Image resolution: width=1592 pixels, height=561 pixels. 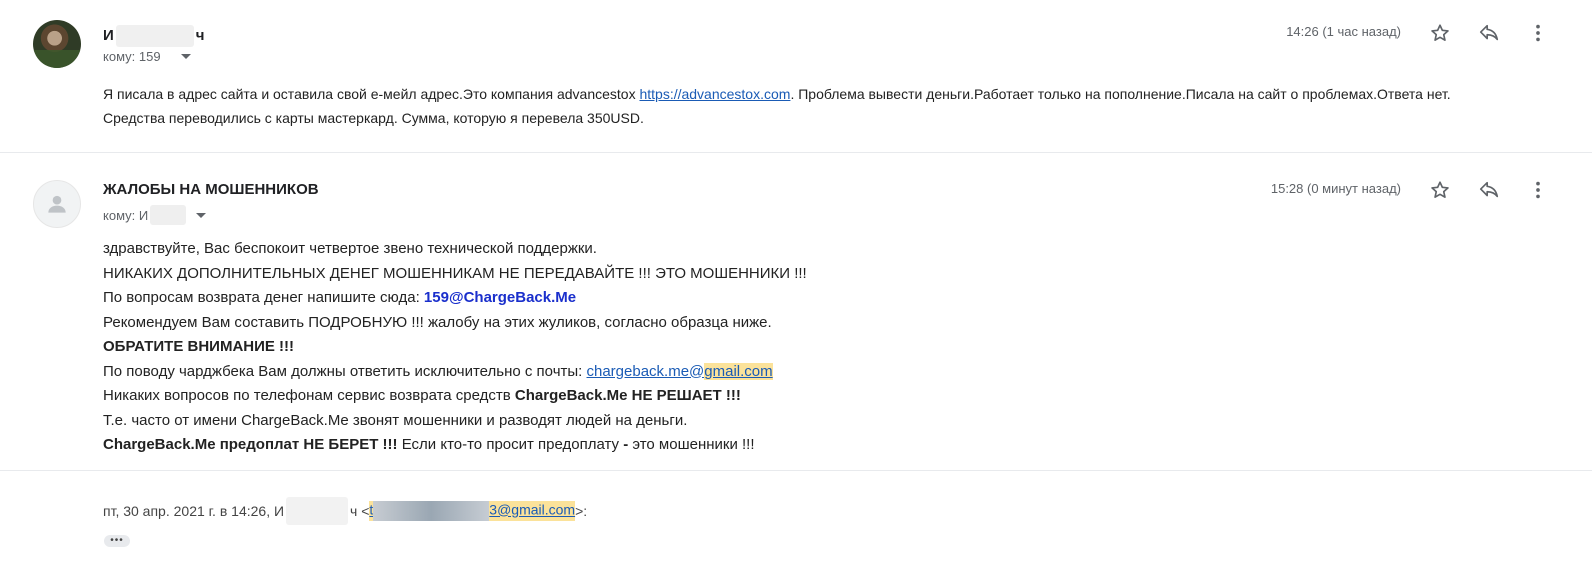 I want to click on quoted-email-link: t 3@gmail.com, so click(x=472, y=511).